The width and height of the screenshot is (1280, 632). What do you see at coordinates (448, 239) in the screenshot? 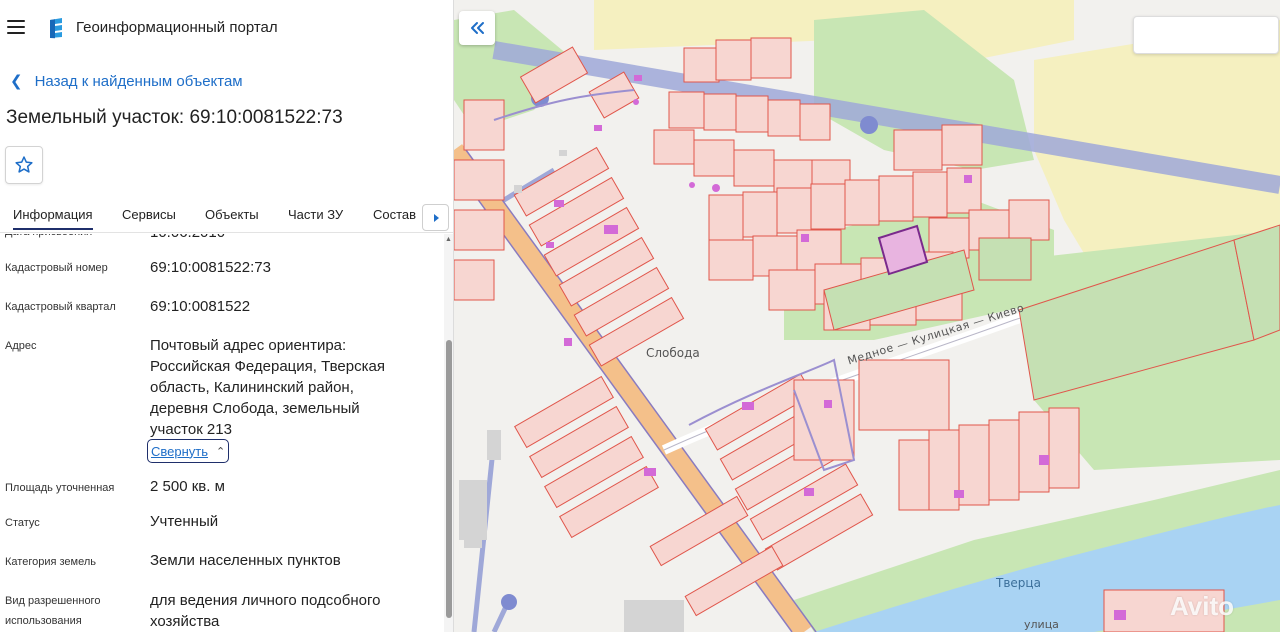
I see `scroll-up-arrow-icon: ▲` at bounding box center [448, 239].